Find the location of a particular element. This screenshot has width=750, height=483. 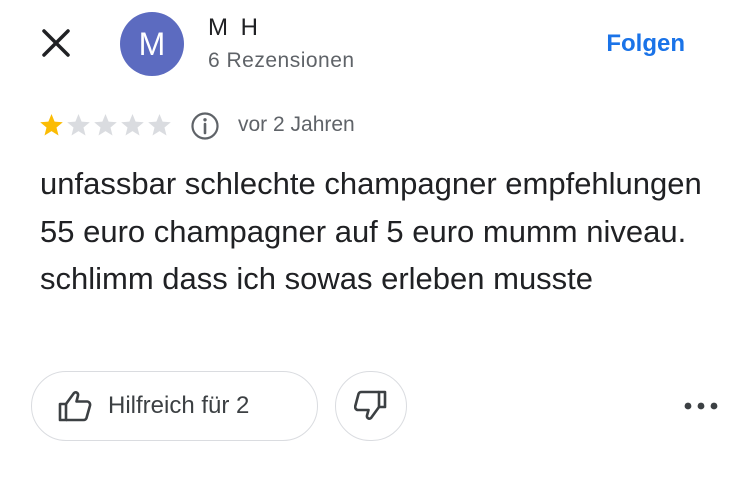

avatar: M is located at coordinates (152, 44).